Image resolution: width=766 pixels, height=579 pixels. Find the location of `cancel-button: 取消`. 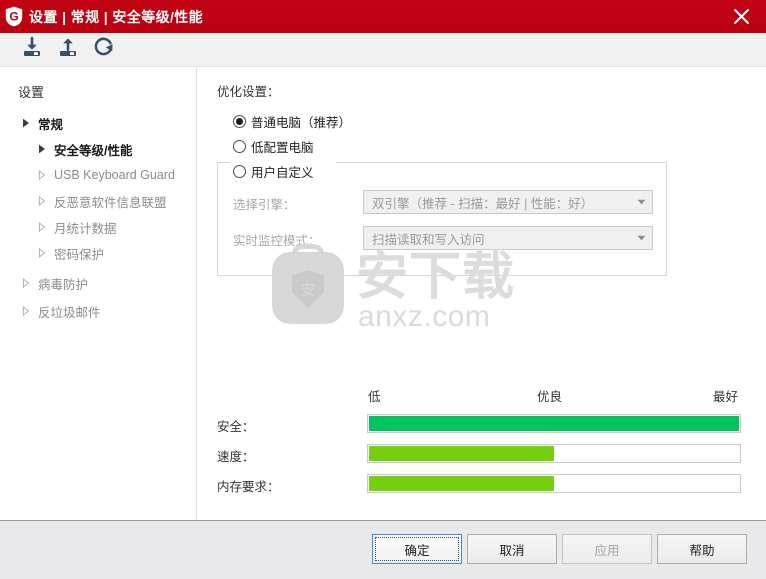

cancel-button: 取消 is located at coordinates (512, 549).